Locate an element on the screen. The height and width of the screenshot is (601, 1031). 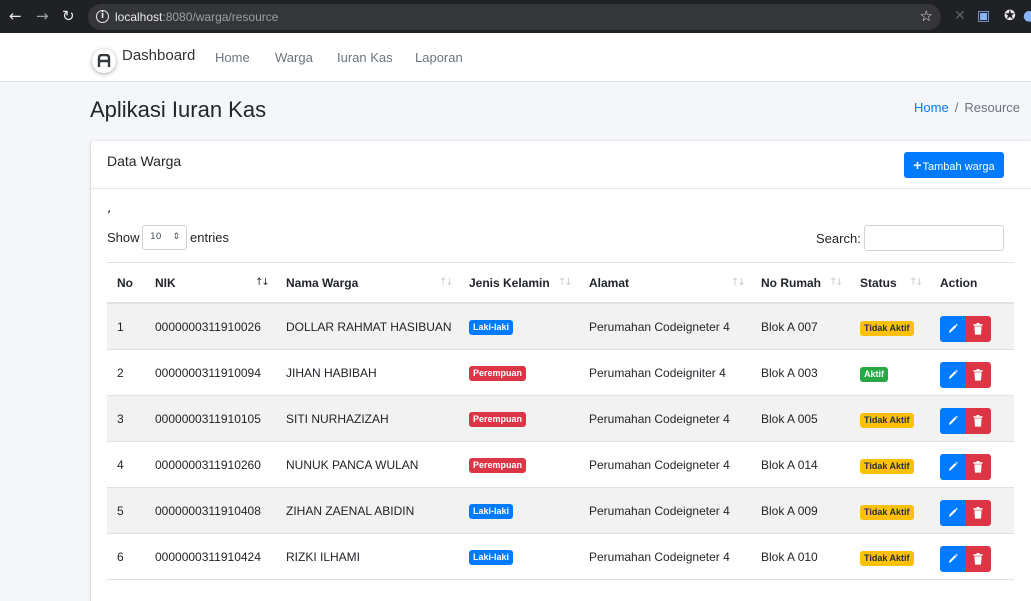
page-length-select: 10 ⇕ is located at coordinates (164, 237).